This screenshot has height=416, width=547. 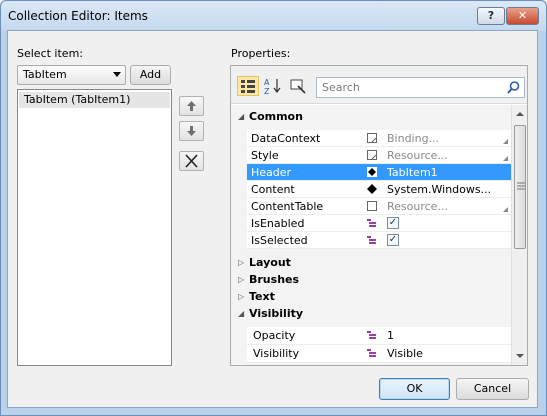 What do you see at coordinates (267, 91) in the screenshot?
I see `svg-text: Z` at bounding box center [267, 91].